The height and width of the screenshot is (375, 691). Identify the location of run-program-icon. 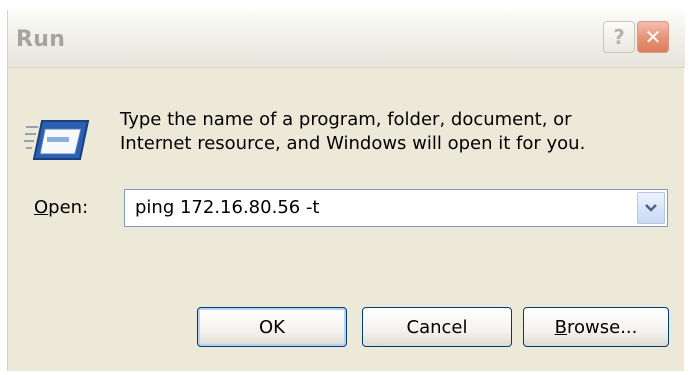
(57, 140).